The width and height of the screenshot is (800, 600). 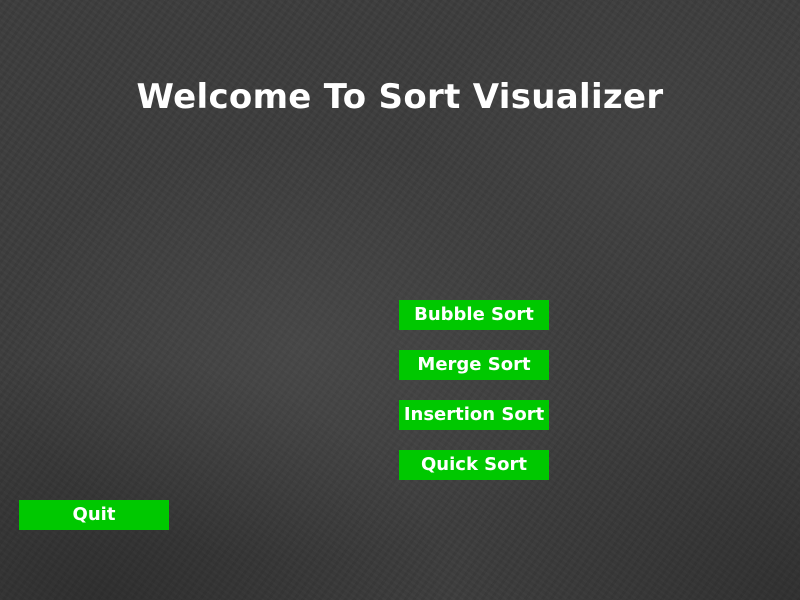 I want to click on bubble-sort-button: Bubble Sort, so click(x=474, y=315).